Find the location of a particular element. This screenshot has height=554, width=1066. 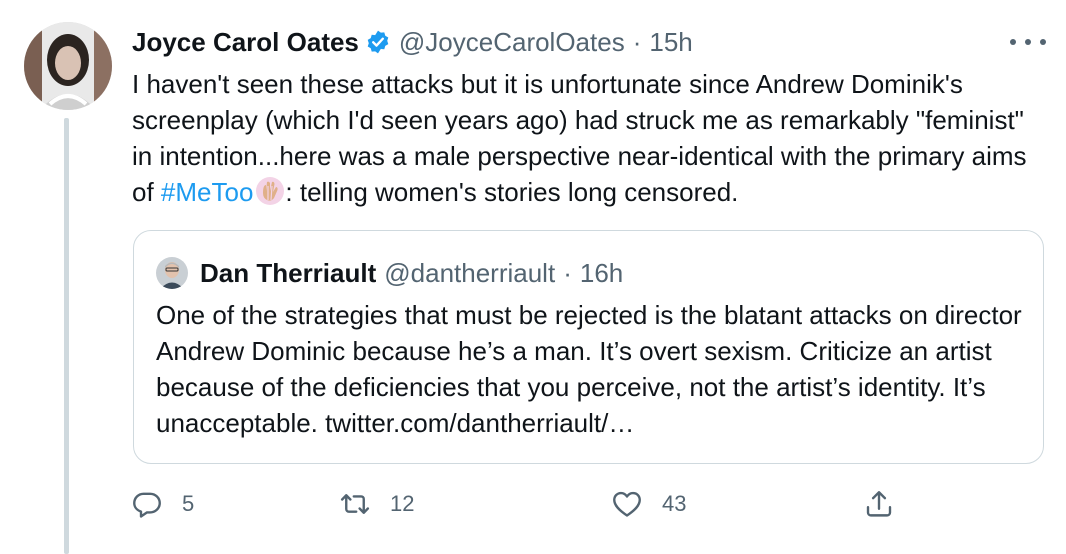

author-display-name: Joyce Carol Oates is located at coordinates (245, 42).